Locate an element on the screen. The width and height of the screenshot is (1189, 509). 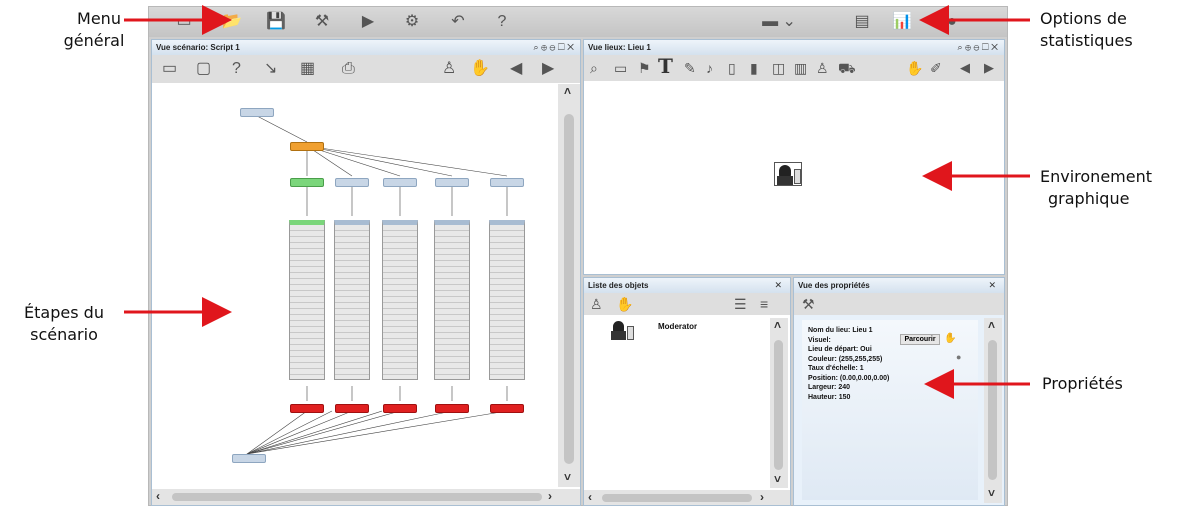
book-icon: ▭ is located at coordinates (169, 69).